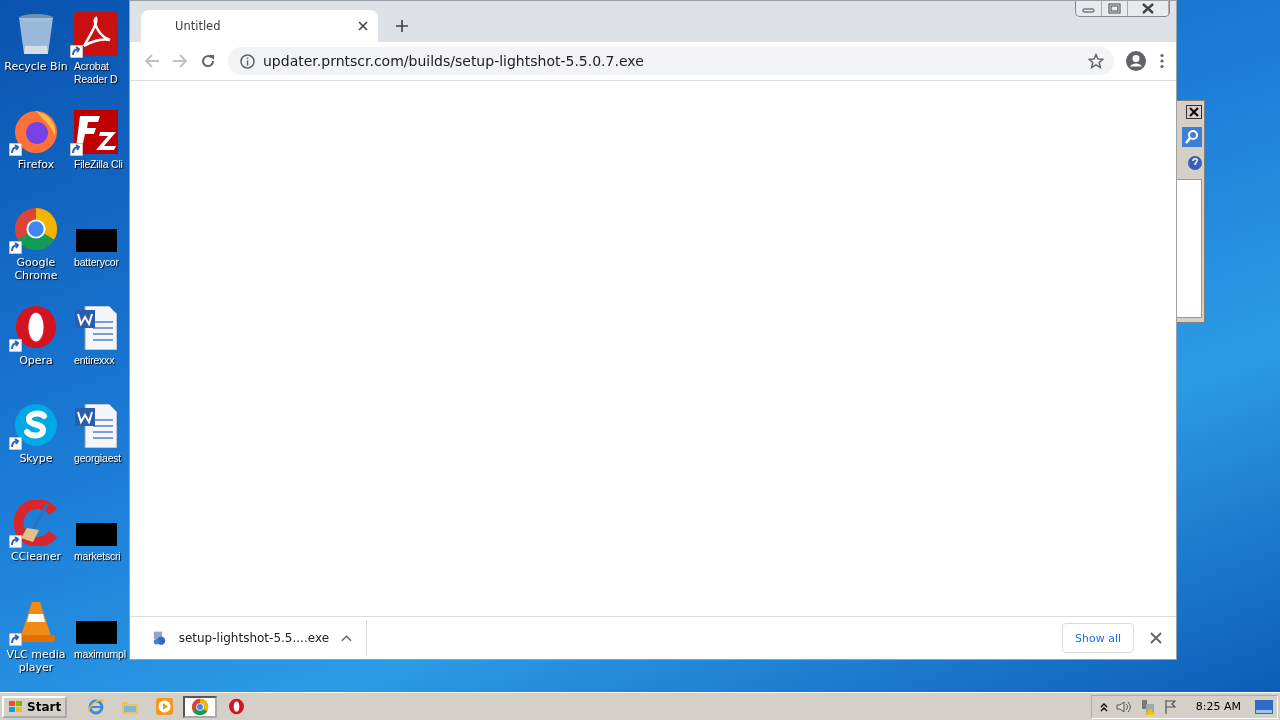 This screenshot has height=720, width=1280. I want to click on menu-icon, so click(1162, 61).